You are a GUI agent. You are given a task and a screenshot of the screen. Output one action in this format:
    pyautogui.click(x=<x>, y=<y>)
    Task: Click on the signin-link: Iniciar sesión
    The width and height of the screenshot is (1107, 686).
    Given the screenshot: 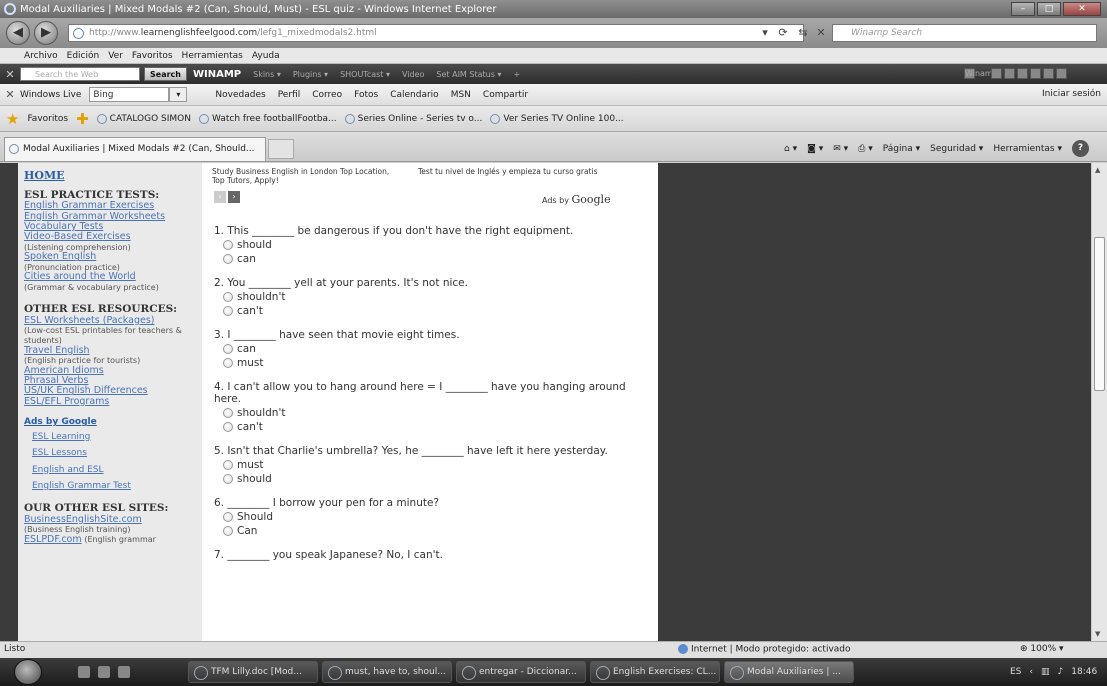 What is the action you would take?
    pyautogui.click(x=1071, y=94)
    